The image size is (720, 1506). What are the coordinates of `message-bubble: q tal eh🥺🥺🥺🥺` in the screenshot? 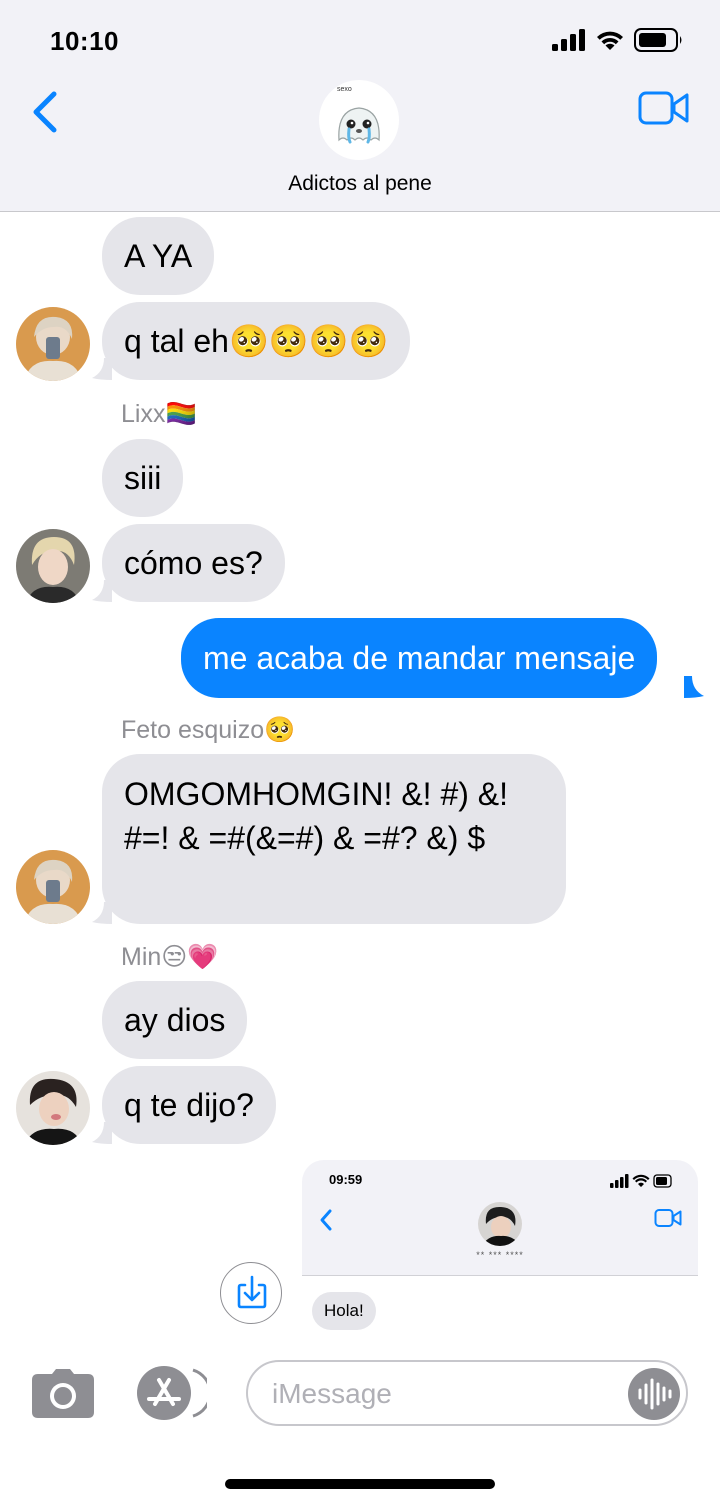 It's located at (256, 341).